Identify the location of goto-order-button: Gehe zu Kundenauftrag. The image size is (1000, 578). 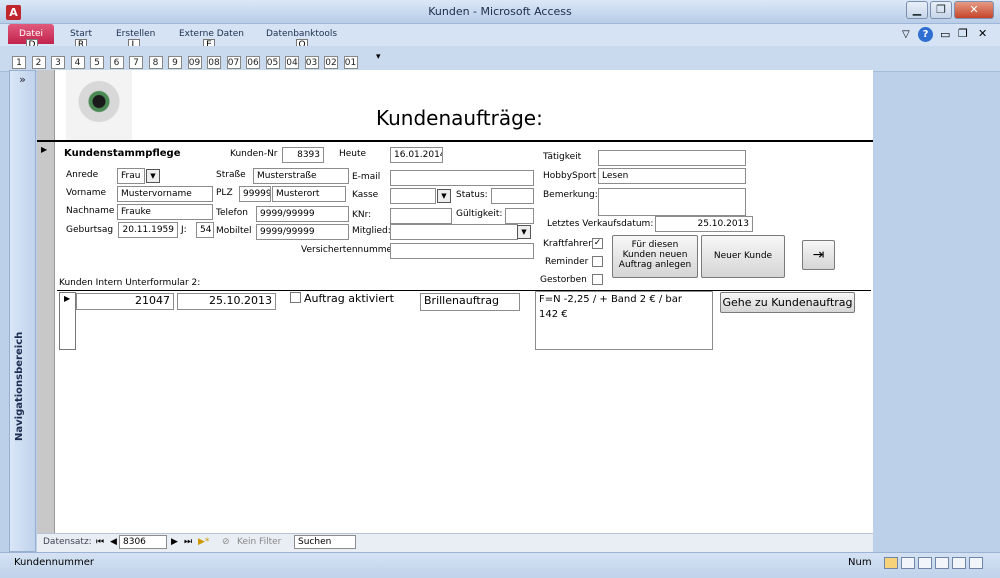
(787, 302).